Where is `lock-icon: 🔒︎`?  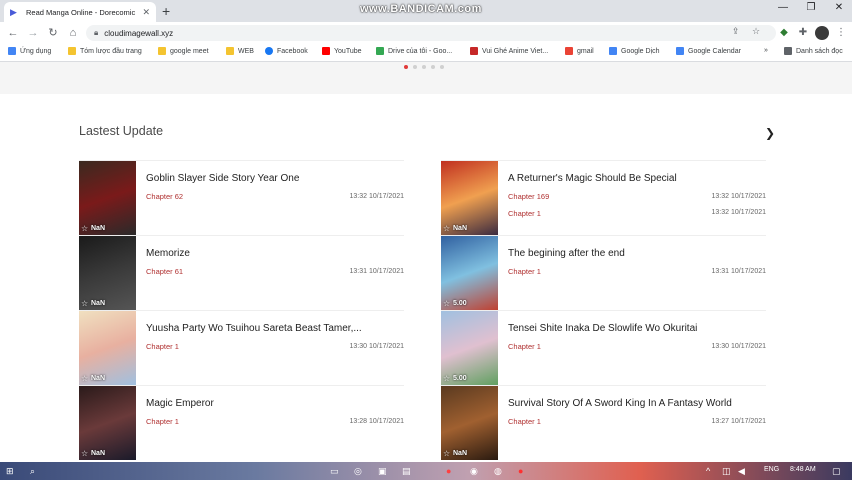
lock-icon: 🔒︎ is located at coordinates (96, 33).